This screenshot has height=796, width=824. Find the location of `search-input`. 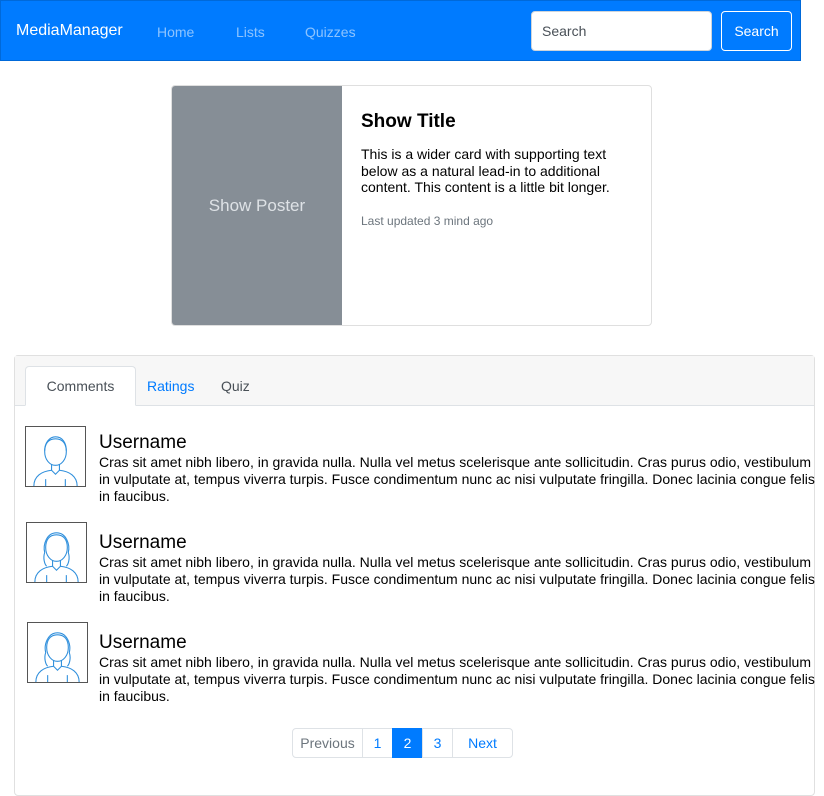

search-input is located at coordinates (621, 31).